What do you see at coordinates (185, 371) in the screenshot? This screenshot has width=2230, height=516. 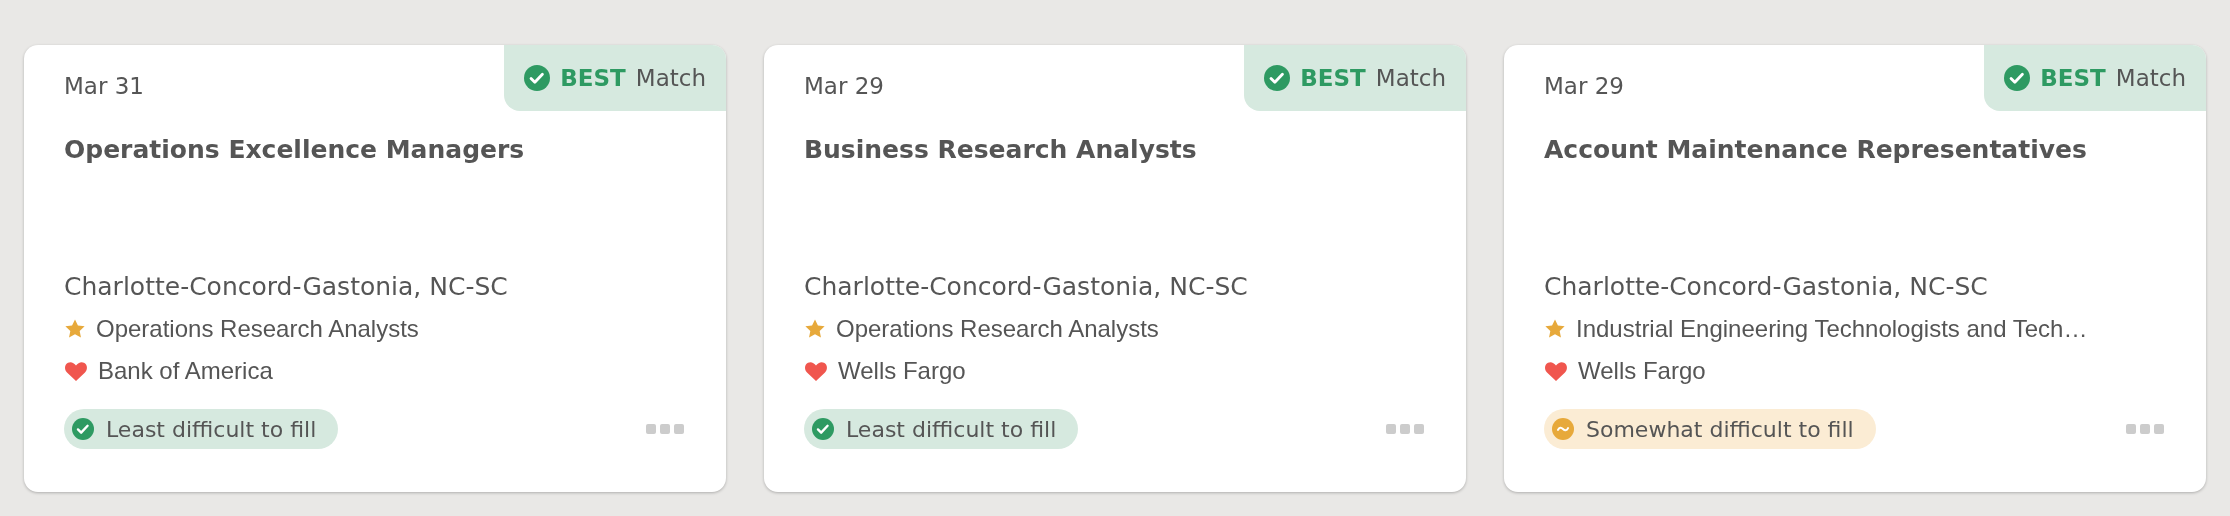 I see `employer-text: Bank of America` at bounding box center [185, 371].